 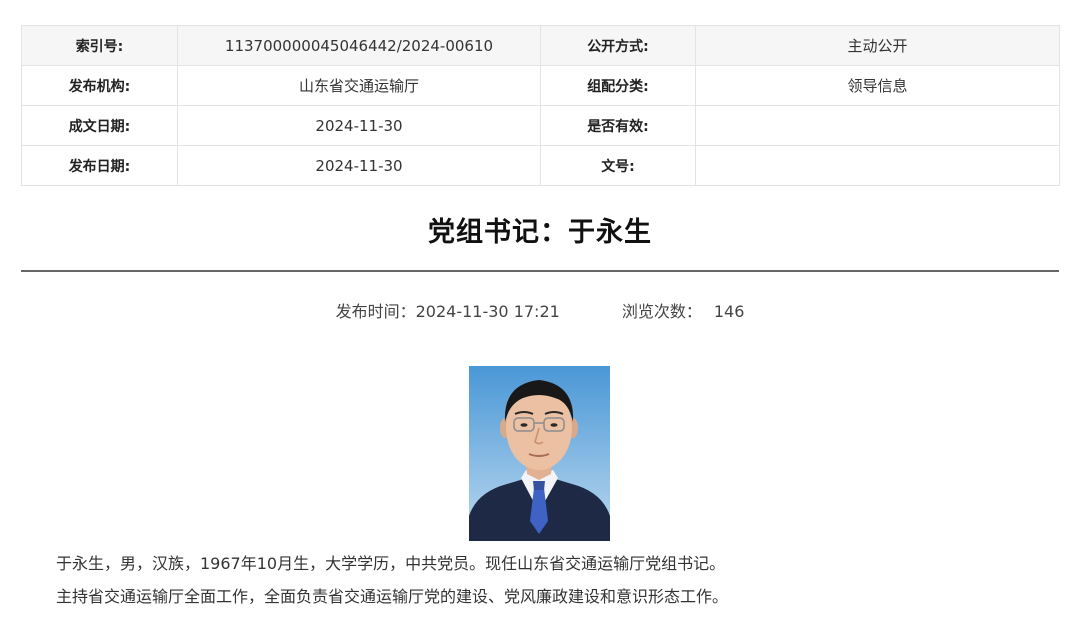 What do you see at coordinates (359, 85) in the screenshot?
I see `publisher-value: 山东省交通运输厅` at bounding box center [359, 85].